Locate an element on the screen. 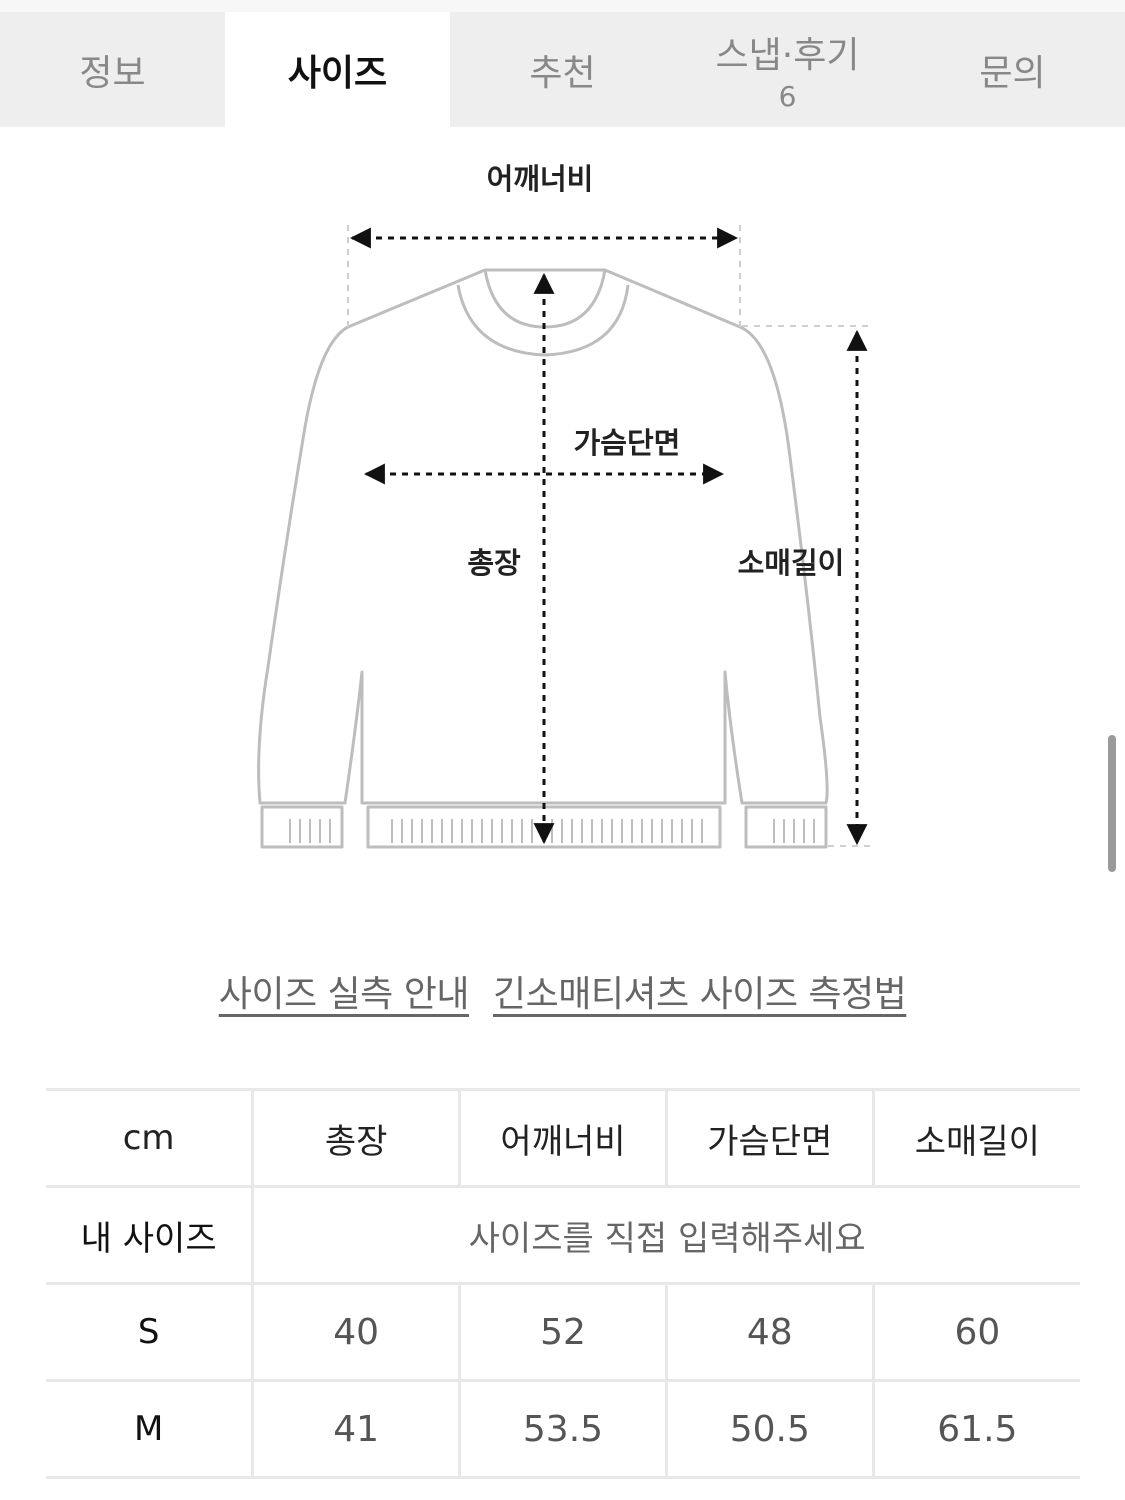  tab-info: 정보 is located at coordinates (112, 69).